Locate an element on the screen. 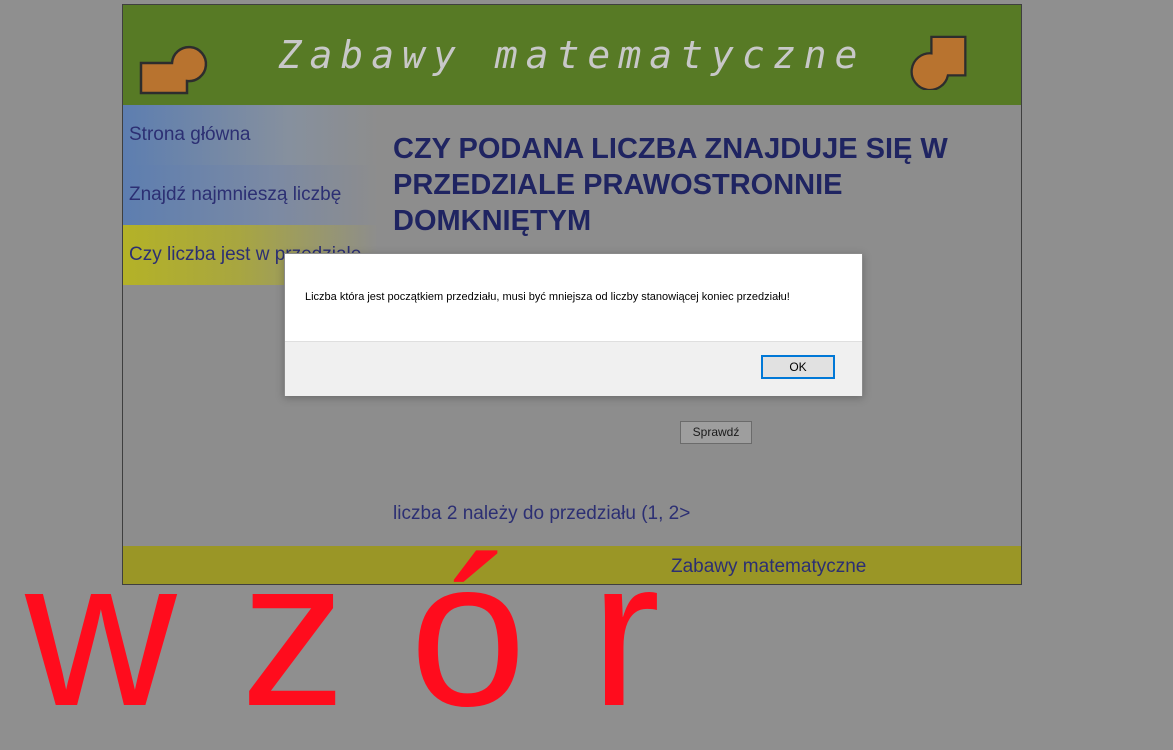  site-header: Zabawy matematyczne is located at coordinates (572, 55).